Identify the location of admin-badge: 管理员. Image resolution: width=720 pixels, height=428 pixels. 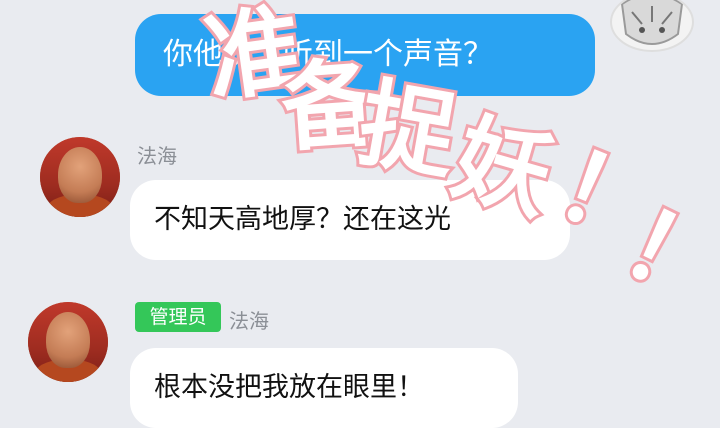
(178, 317).